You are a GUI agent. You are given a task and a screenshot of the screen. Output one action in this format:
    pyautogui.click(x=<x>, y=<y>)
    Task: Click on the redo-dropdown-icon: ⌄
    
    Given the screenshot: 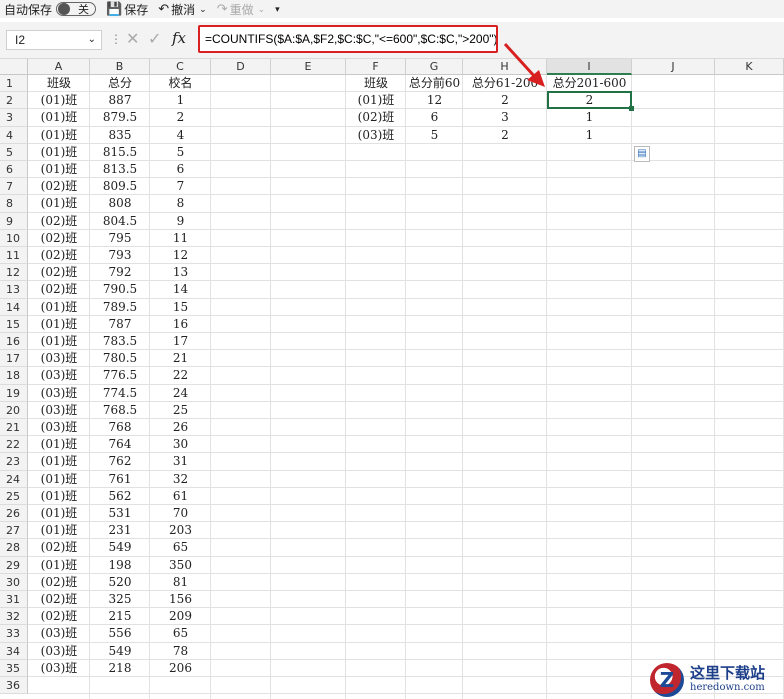 What is the action you would take?
    pyautogui.click(x=262, y=9)
    